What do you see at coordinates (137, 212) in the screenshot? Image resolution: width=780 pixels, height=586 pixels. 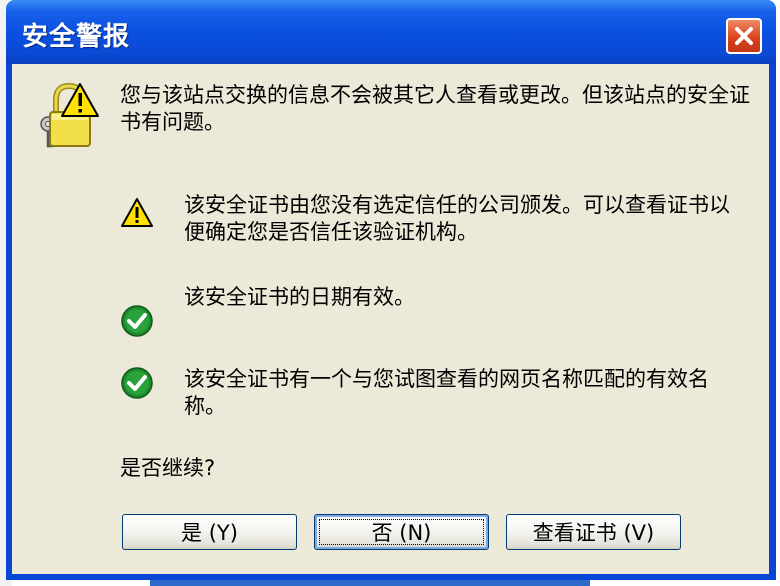 I see `warning-icon` at bounding box center [137, 212].